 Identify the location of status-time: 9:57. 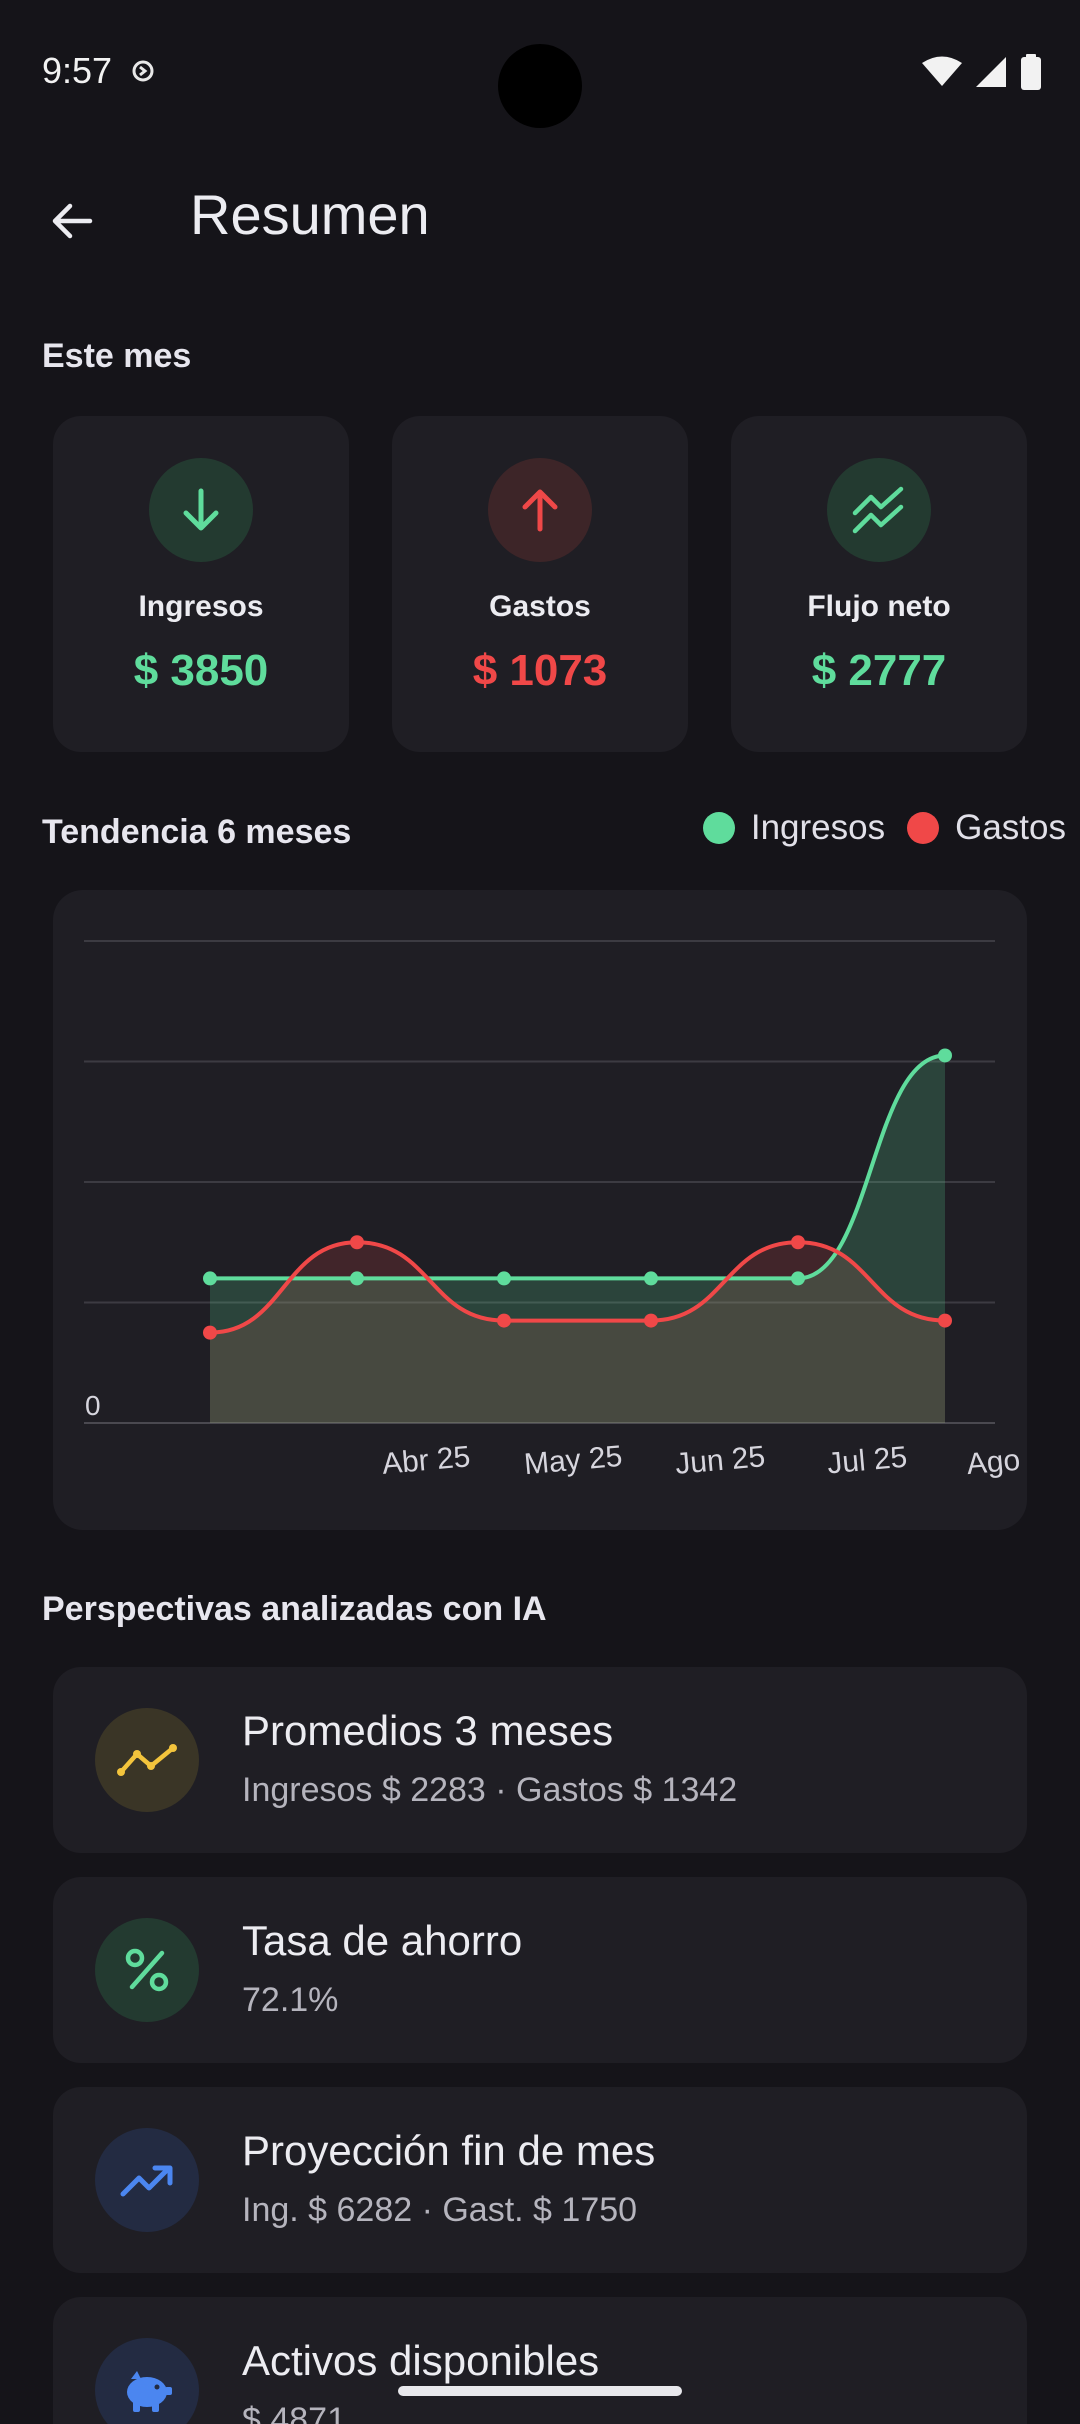
(77, 70).